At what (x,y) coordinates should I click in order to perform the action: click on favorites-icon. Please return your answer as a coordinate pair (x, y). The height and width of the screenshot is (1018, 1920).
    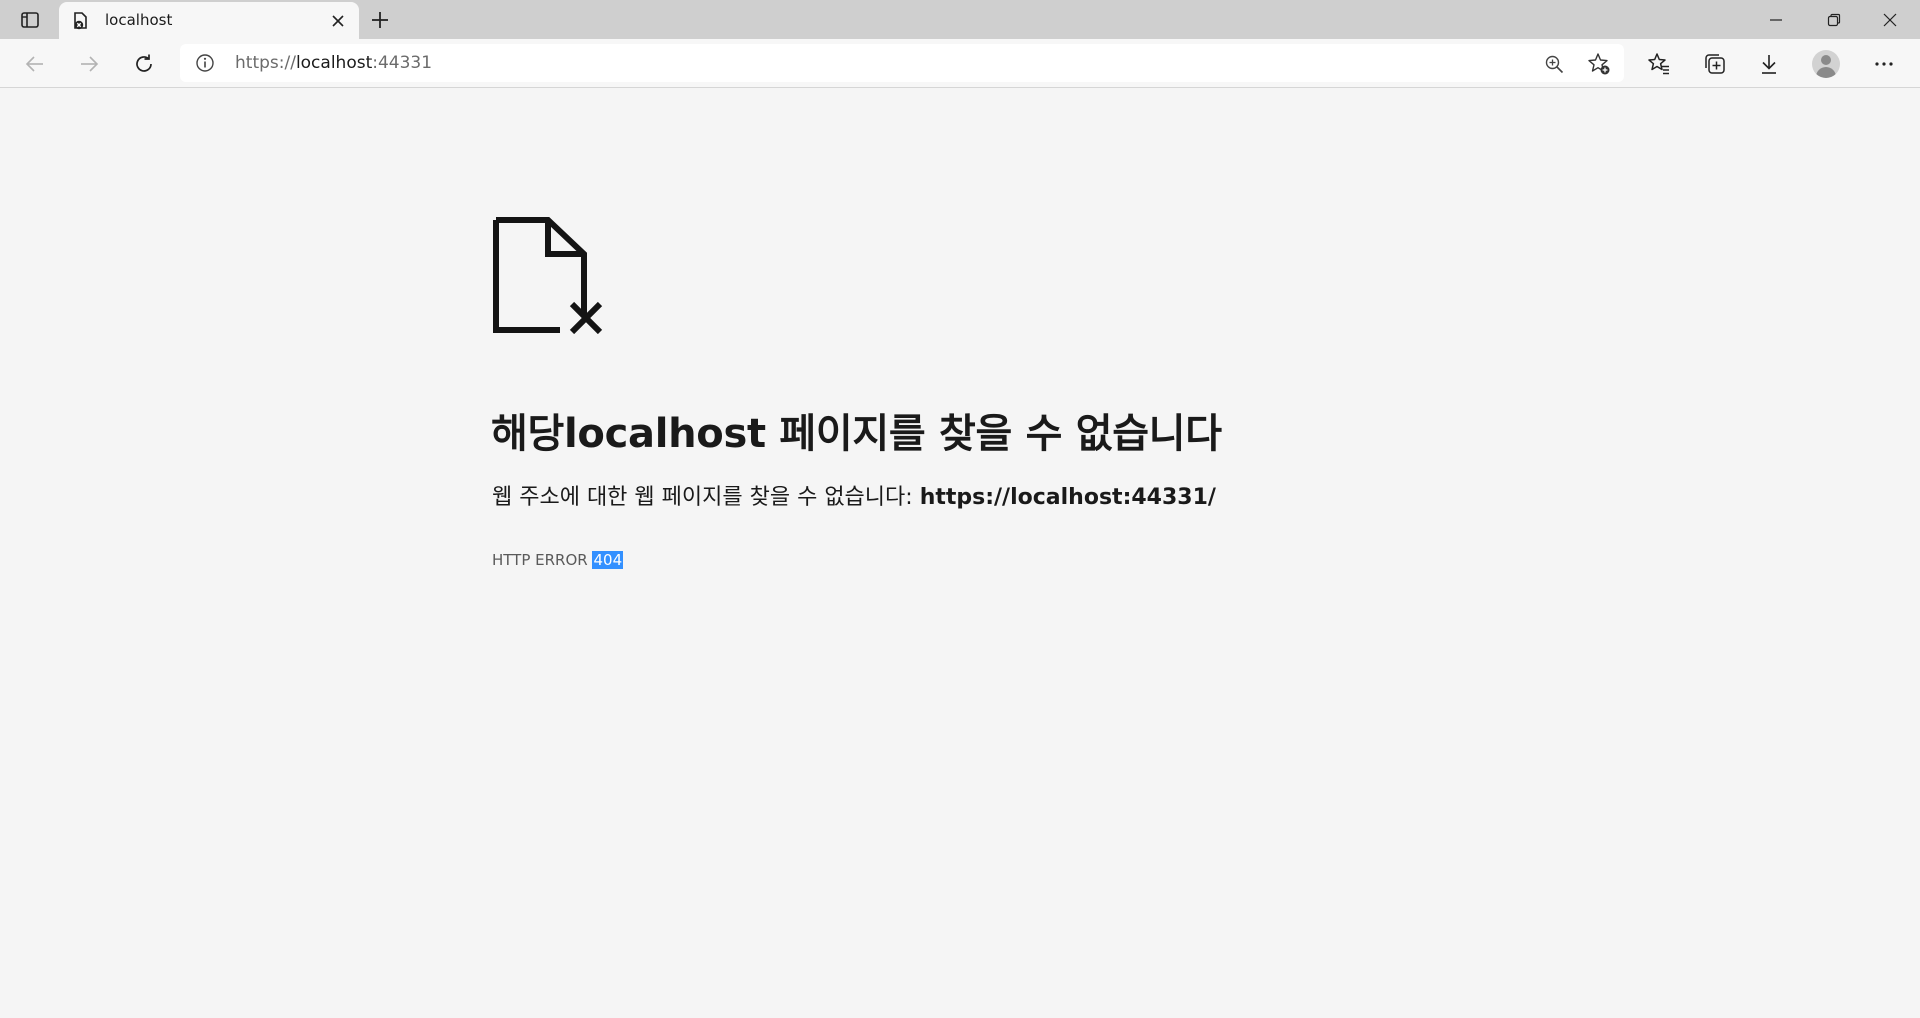
    Looking at the image, I should click on (1658, 64).